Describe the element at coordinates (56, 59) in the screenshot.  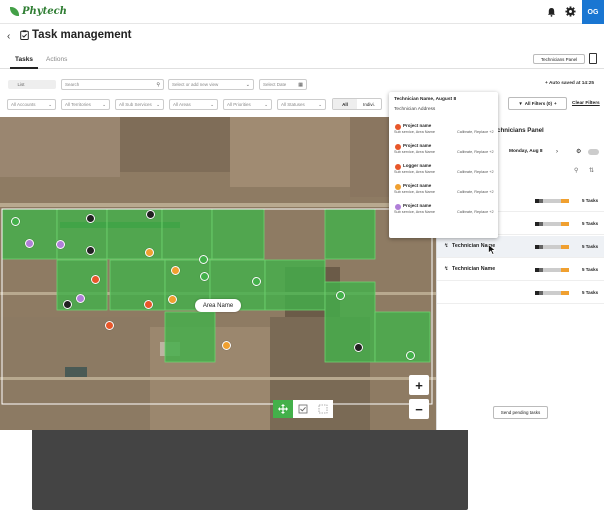
I see `tab-actions: Actions` at that location.